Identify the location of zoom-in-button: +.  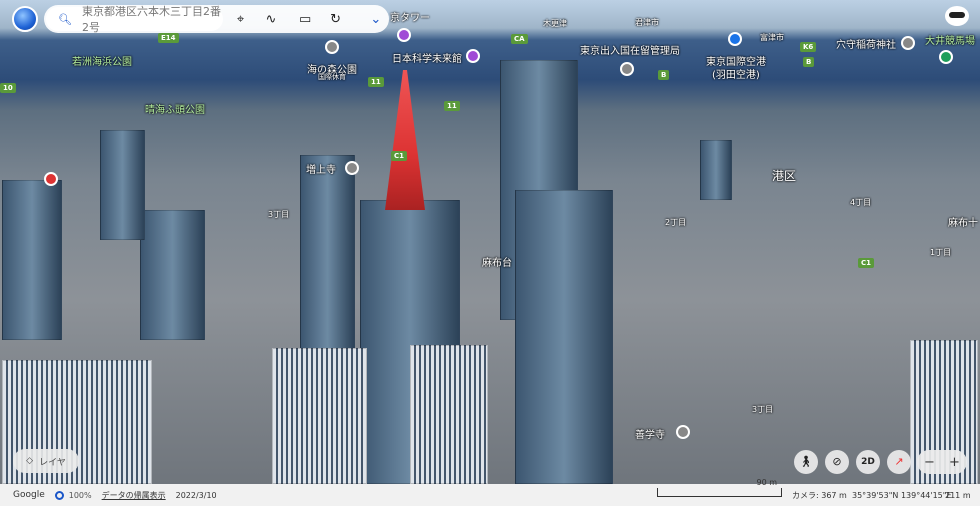
(954, 462).